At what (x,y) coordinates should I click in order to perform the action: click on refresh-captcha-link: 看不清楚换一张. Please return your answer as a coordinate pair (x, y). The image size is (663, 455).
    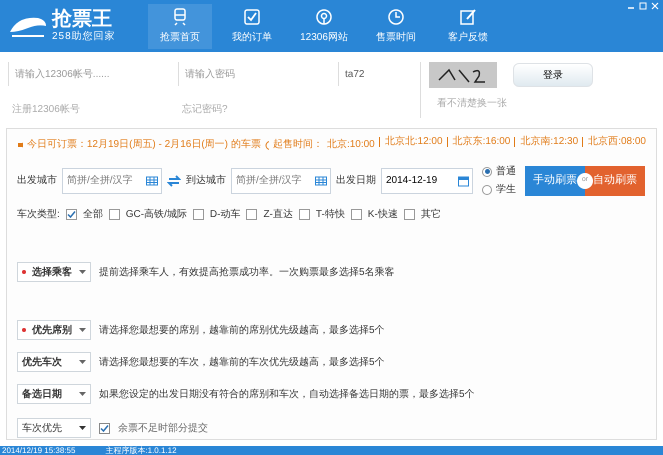
    Looking at the image, I should click on (515, 103).